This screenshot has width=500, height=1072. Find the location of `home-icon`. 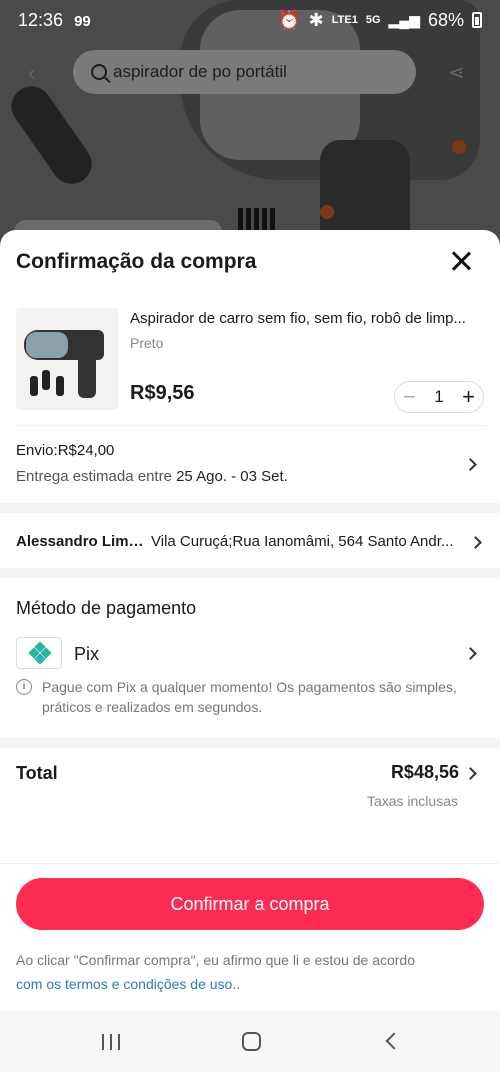

home-icon is located at coordinates (251, 1041).